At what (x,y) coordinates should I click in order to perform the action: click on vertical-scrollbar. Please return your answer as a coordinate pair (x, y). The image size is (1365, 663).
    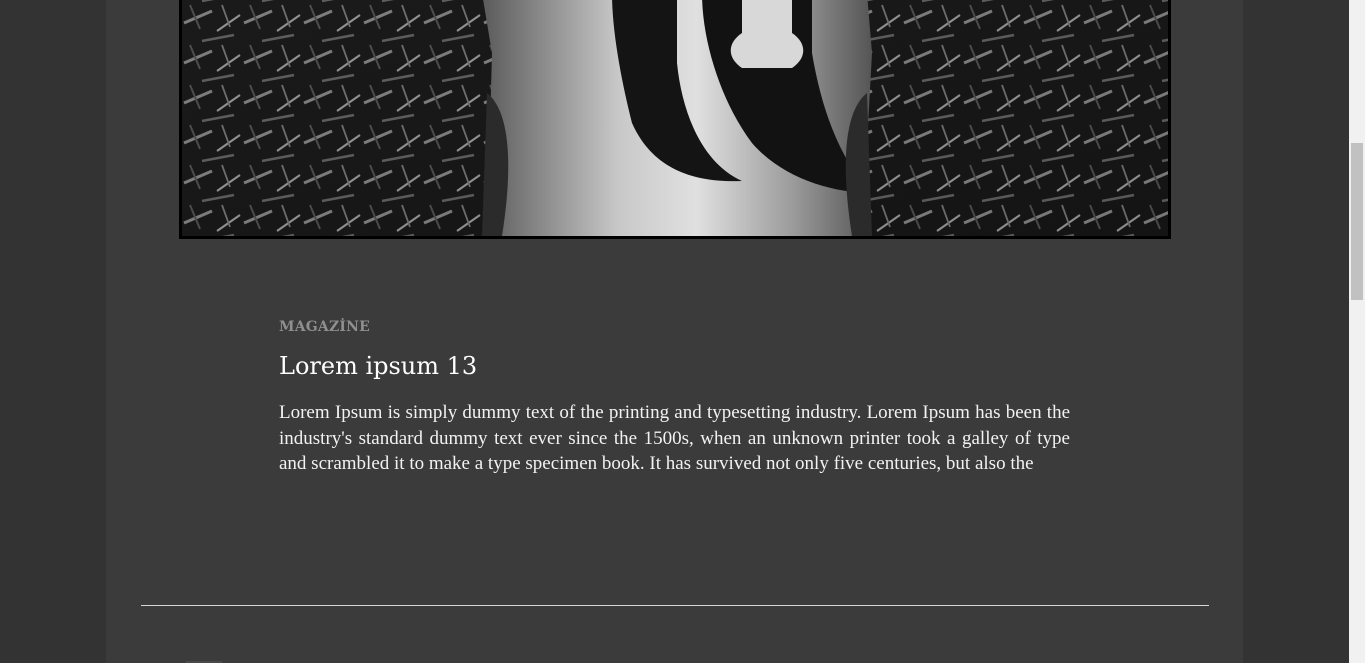
    Looking at the image, I should click on (1357, 331).